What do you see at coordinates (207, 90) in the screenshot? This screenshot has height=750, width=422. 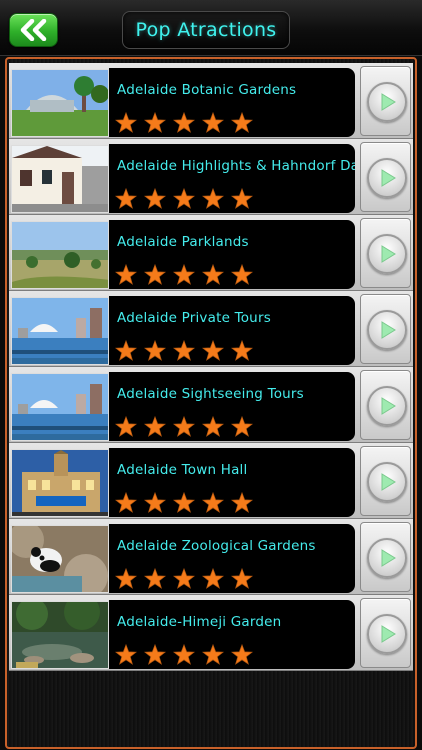 I see `attraction-name: Adelaide Botanic Gardens` at bounding box center [207, 90].